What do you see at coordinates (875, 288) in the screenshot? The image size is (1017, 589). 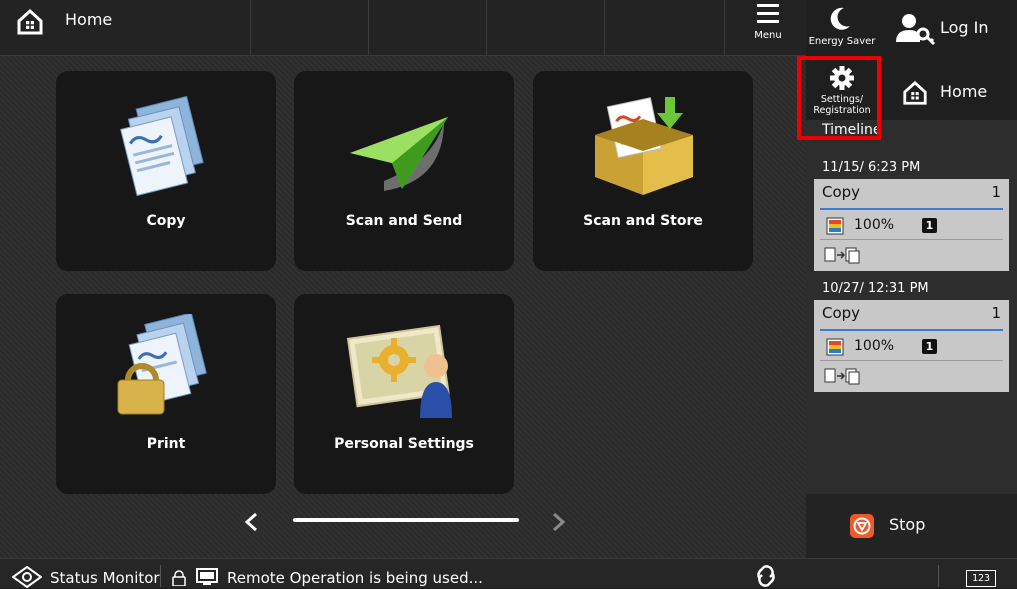 I see `job-date: 10/27/ 12:31 PM` at bounding box center [875, 288].